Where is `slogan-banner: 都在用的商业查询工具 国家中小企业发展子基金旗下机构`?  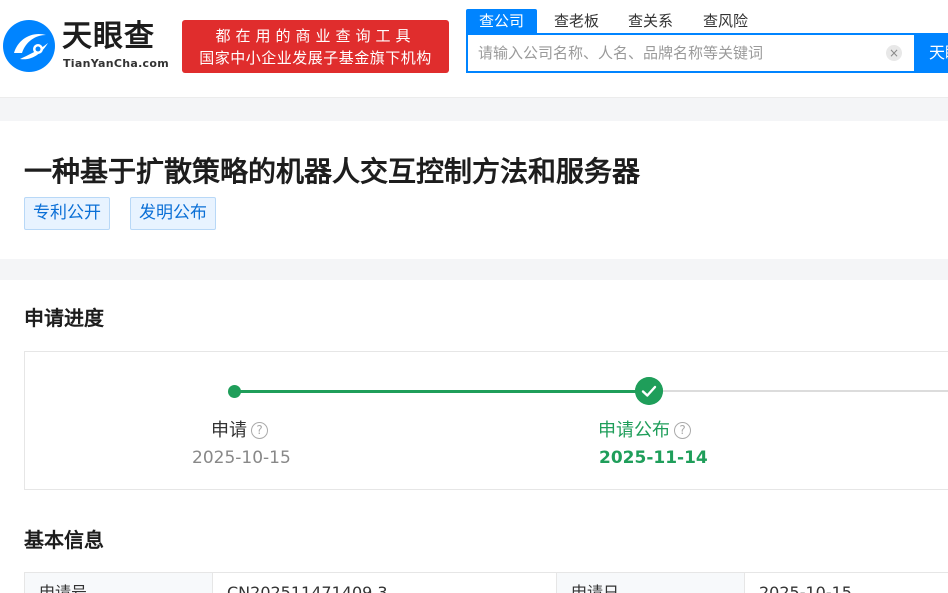
slogan-banner: 都在用的商业查询工具 国家中小企业发展子基金旗下机构 is located at coordinates (315, 46).